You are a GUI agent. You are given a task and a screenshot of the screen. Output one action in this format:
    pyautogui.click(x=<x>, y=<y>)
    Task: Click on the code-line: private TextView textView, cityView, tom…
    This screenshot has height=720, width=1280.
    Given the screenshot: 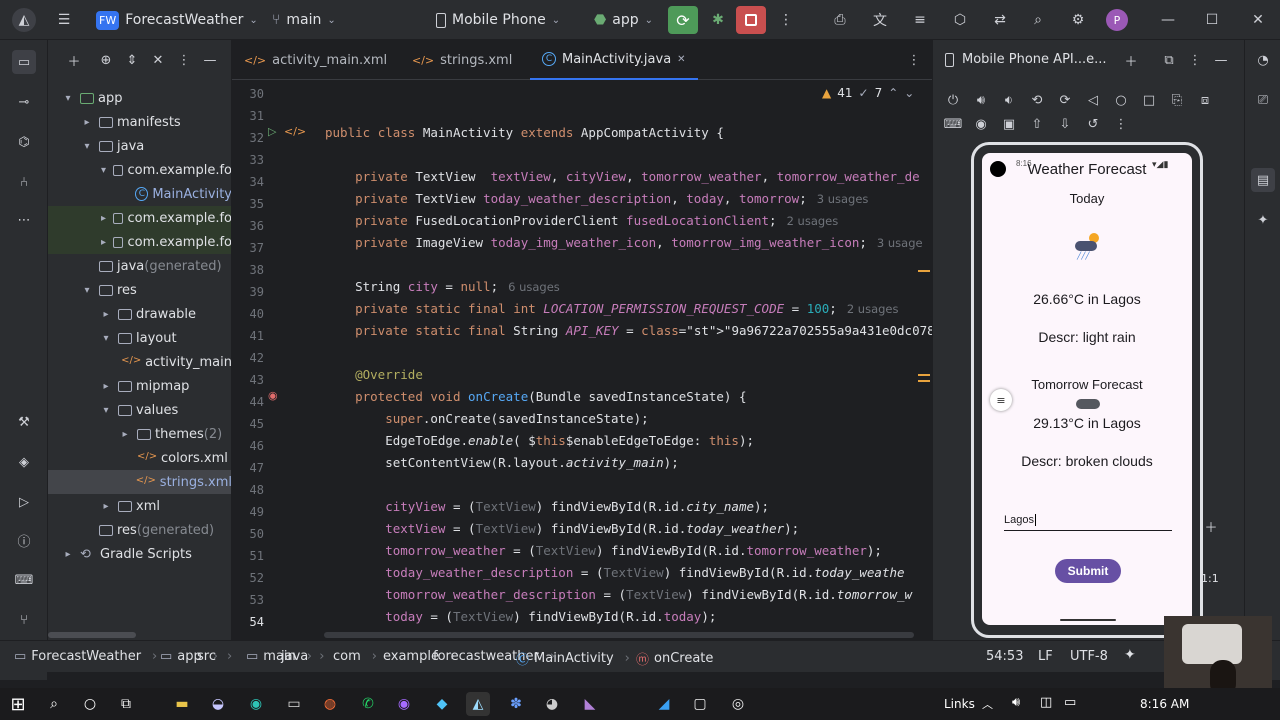 What is the action you would take?
    pyautogui.click(x=622, y=177)
    